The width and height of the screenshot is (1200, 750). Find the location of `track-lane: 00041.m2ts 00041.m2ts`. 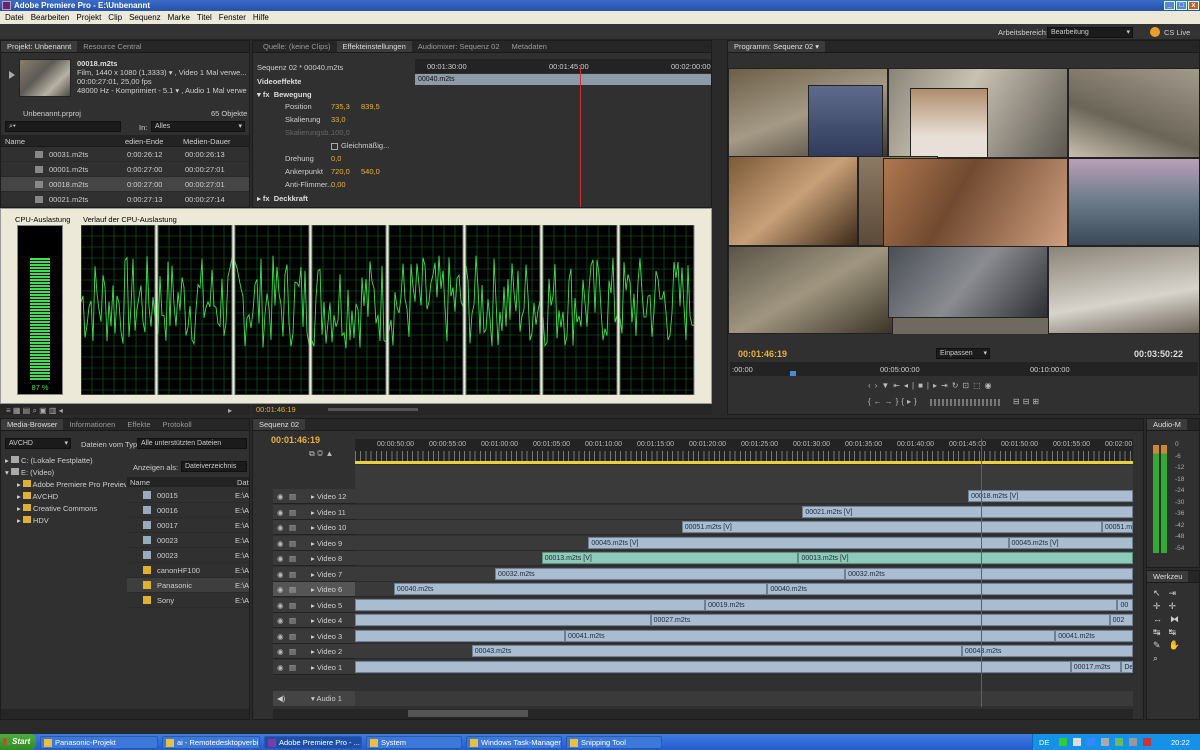

track-lane: 00041.m2ts 00041.m2ts is located at coordinates (744, 636).